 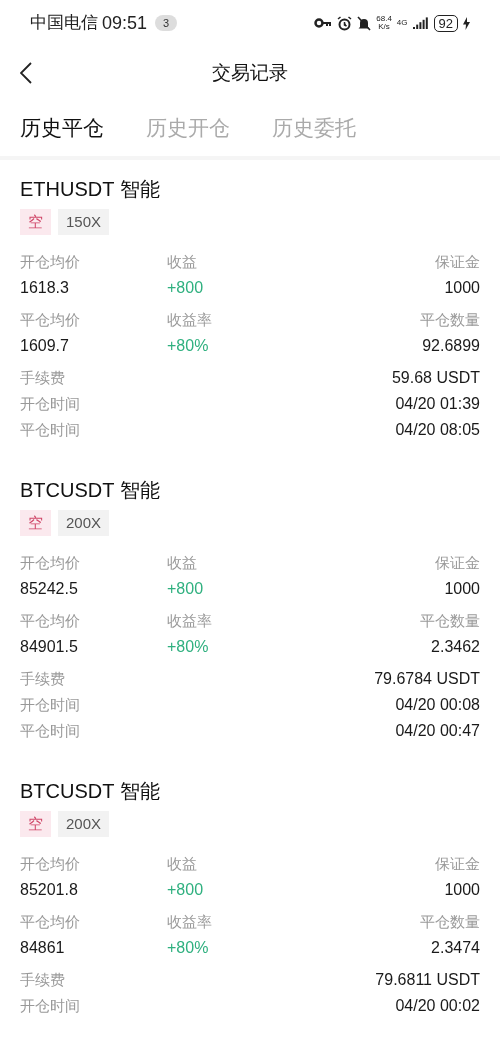 What do you see at coordinates (323, 23) in the screenshot?
I see `key-icon` at bounding box center [323, 23].